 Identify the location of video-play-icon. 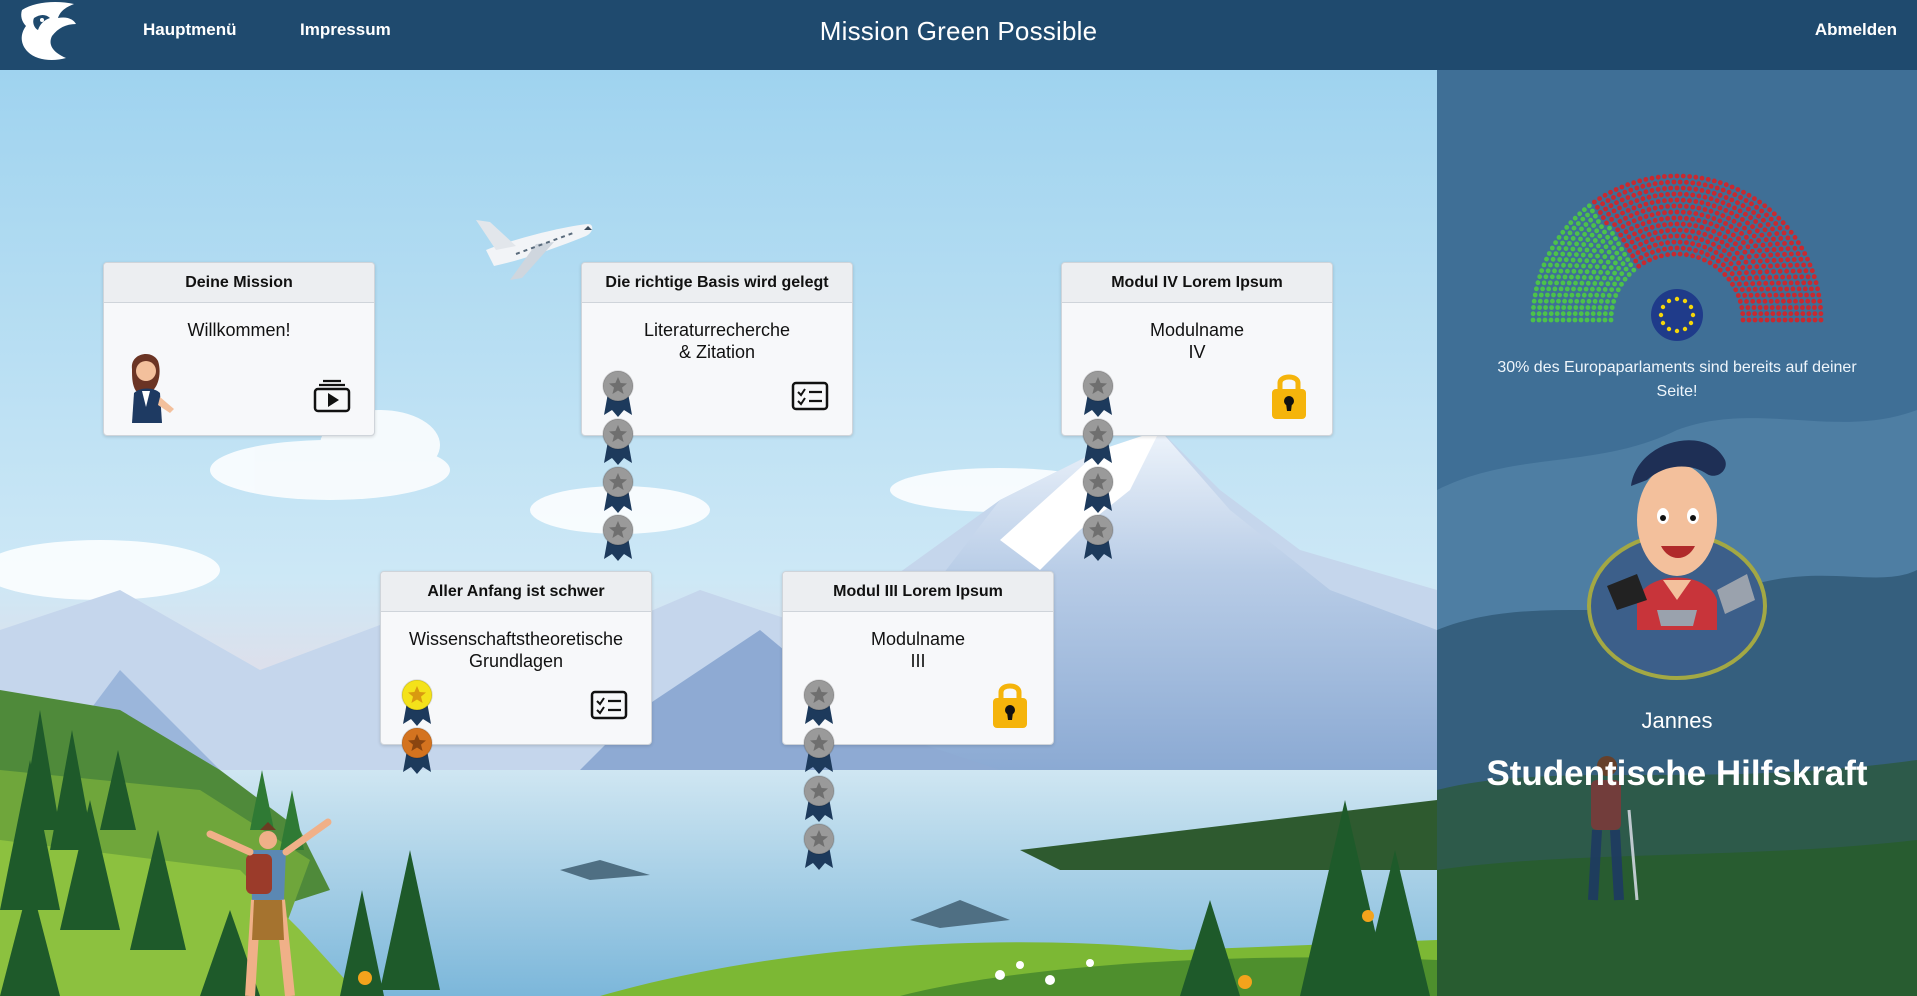
(332, 396).